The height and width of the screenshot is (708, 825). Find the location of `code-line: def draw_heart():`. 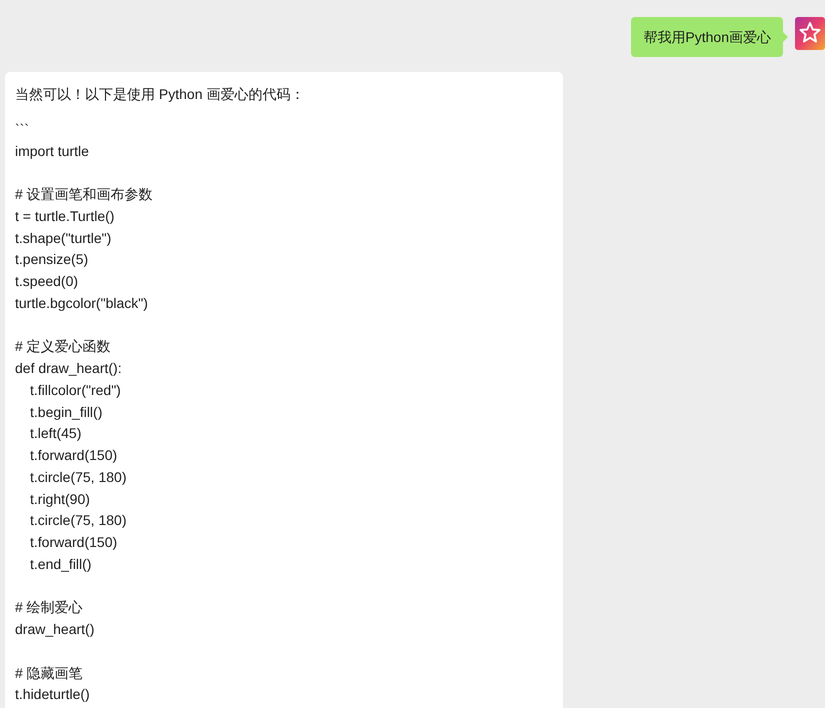

code-line: def draw_heart(): is located at coordinates (68, 368).